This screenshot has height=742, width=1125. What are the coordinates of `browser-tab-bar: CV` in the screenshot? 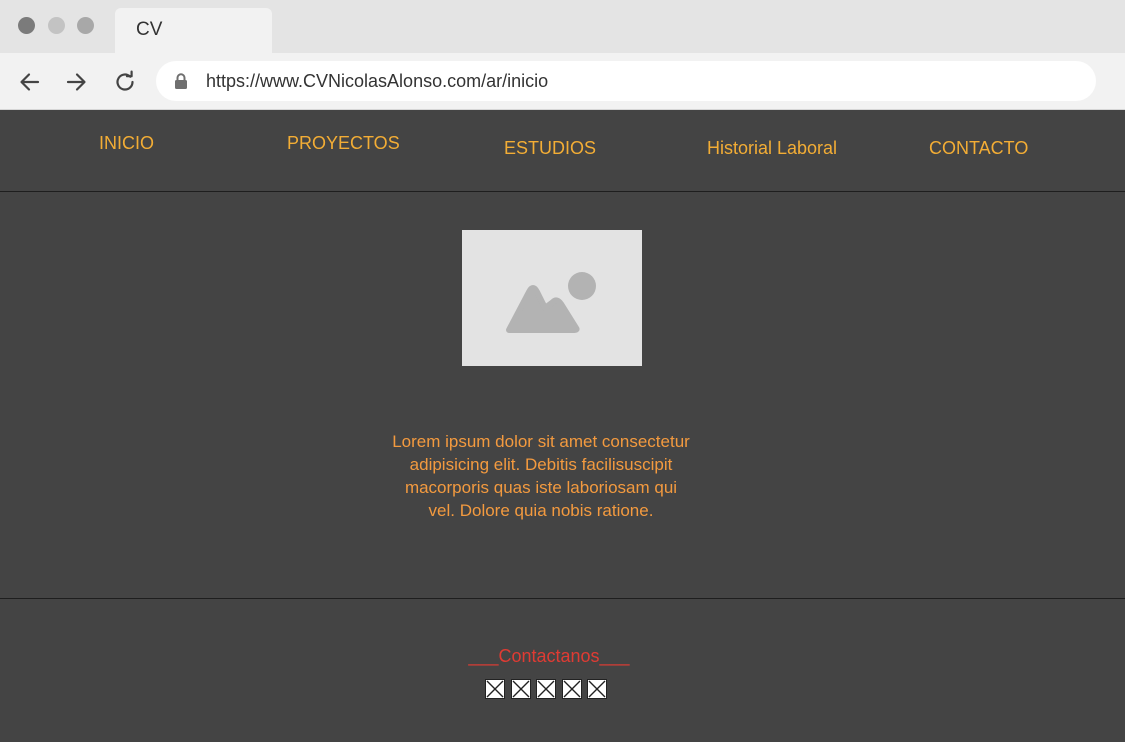 It's located at (562, 26).